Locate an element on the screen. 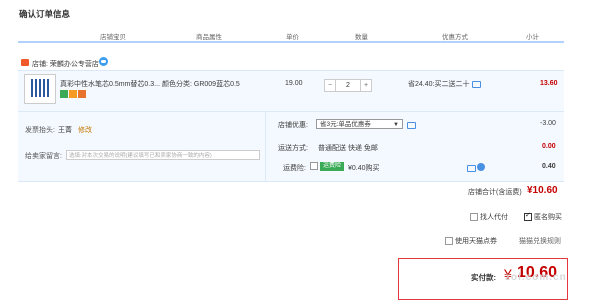  invoice-name: 王菁 is located at coordinates (65, 130).